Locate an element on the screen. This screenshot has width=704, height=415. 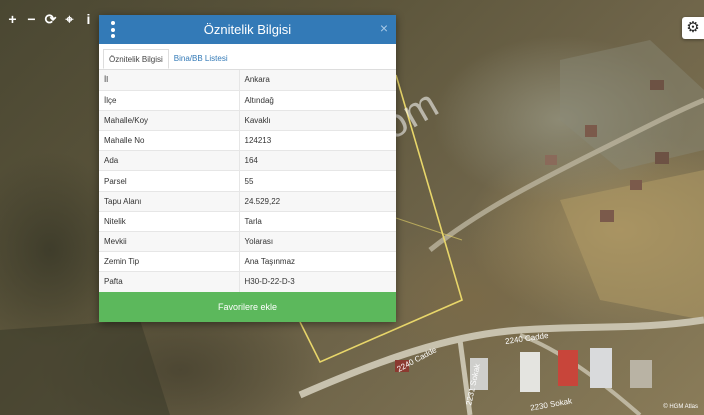
map-toolbar: + − ⟳ ⌖ i is located at coordinates (48, 19).